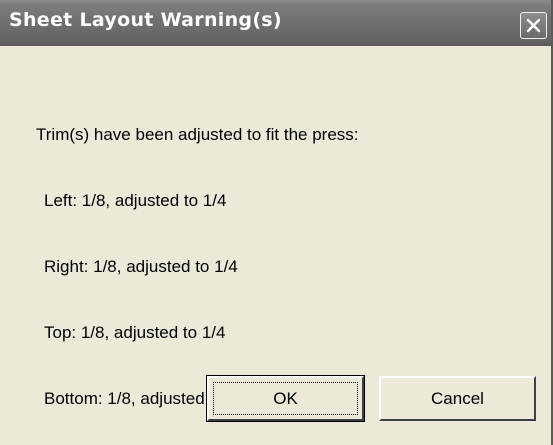  I want to click on window-title: Sheet Layout Warning(s), so click(145, 20).